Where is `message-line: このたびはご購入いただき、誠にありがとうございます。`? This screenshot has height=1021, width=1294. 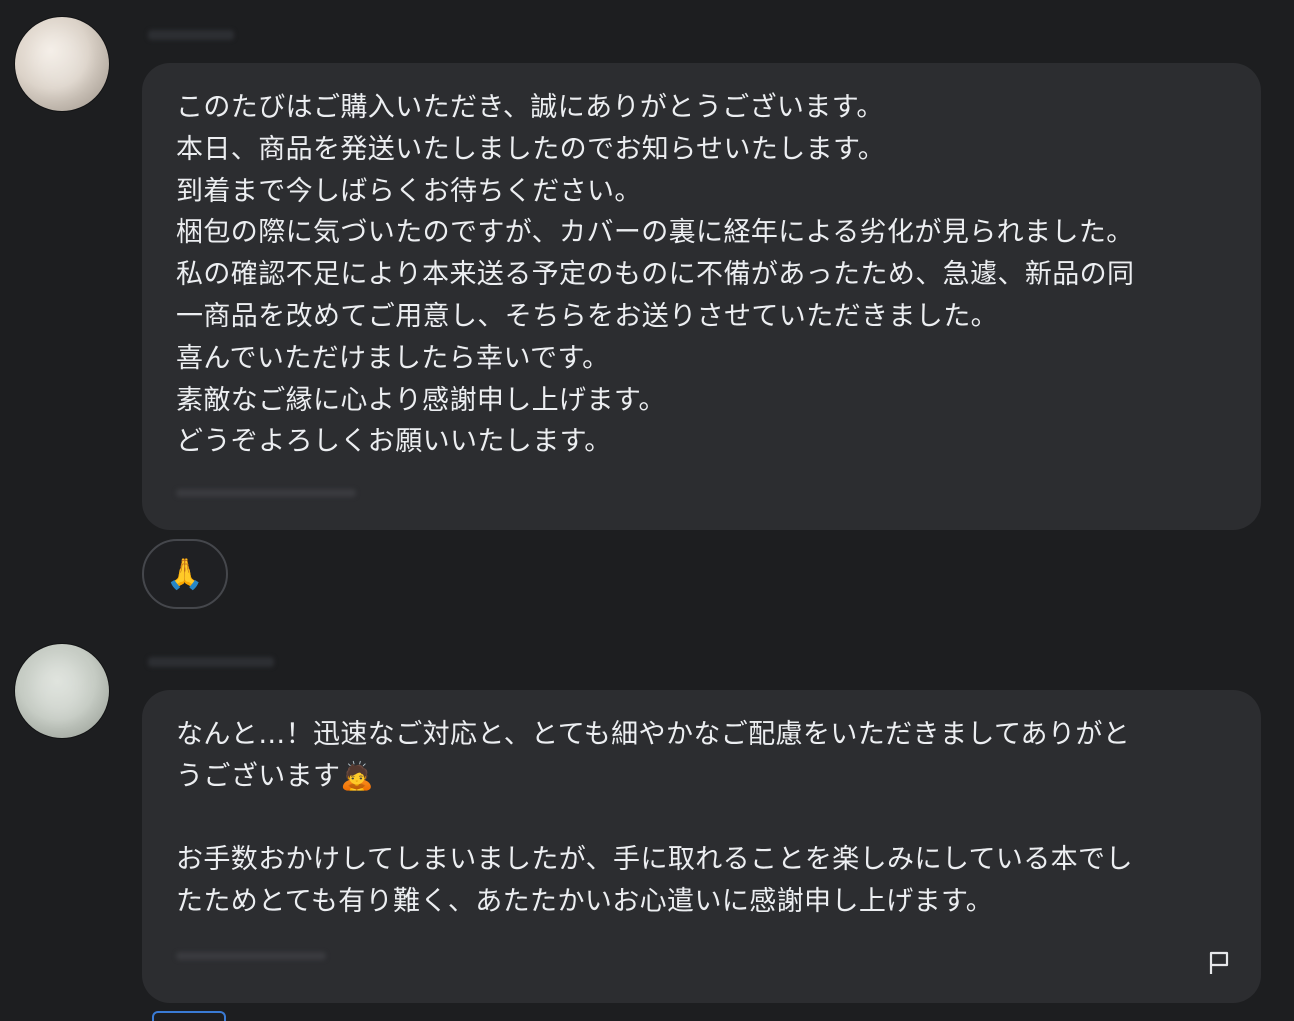 message-line: このたびはご購入いただき、誠にありがとうございます。 is located at coordinates (530, 107).